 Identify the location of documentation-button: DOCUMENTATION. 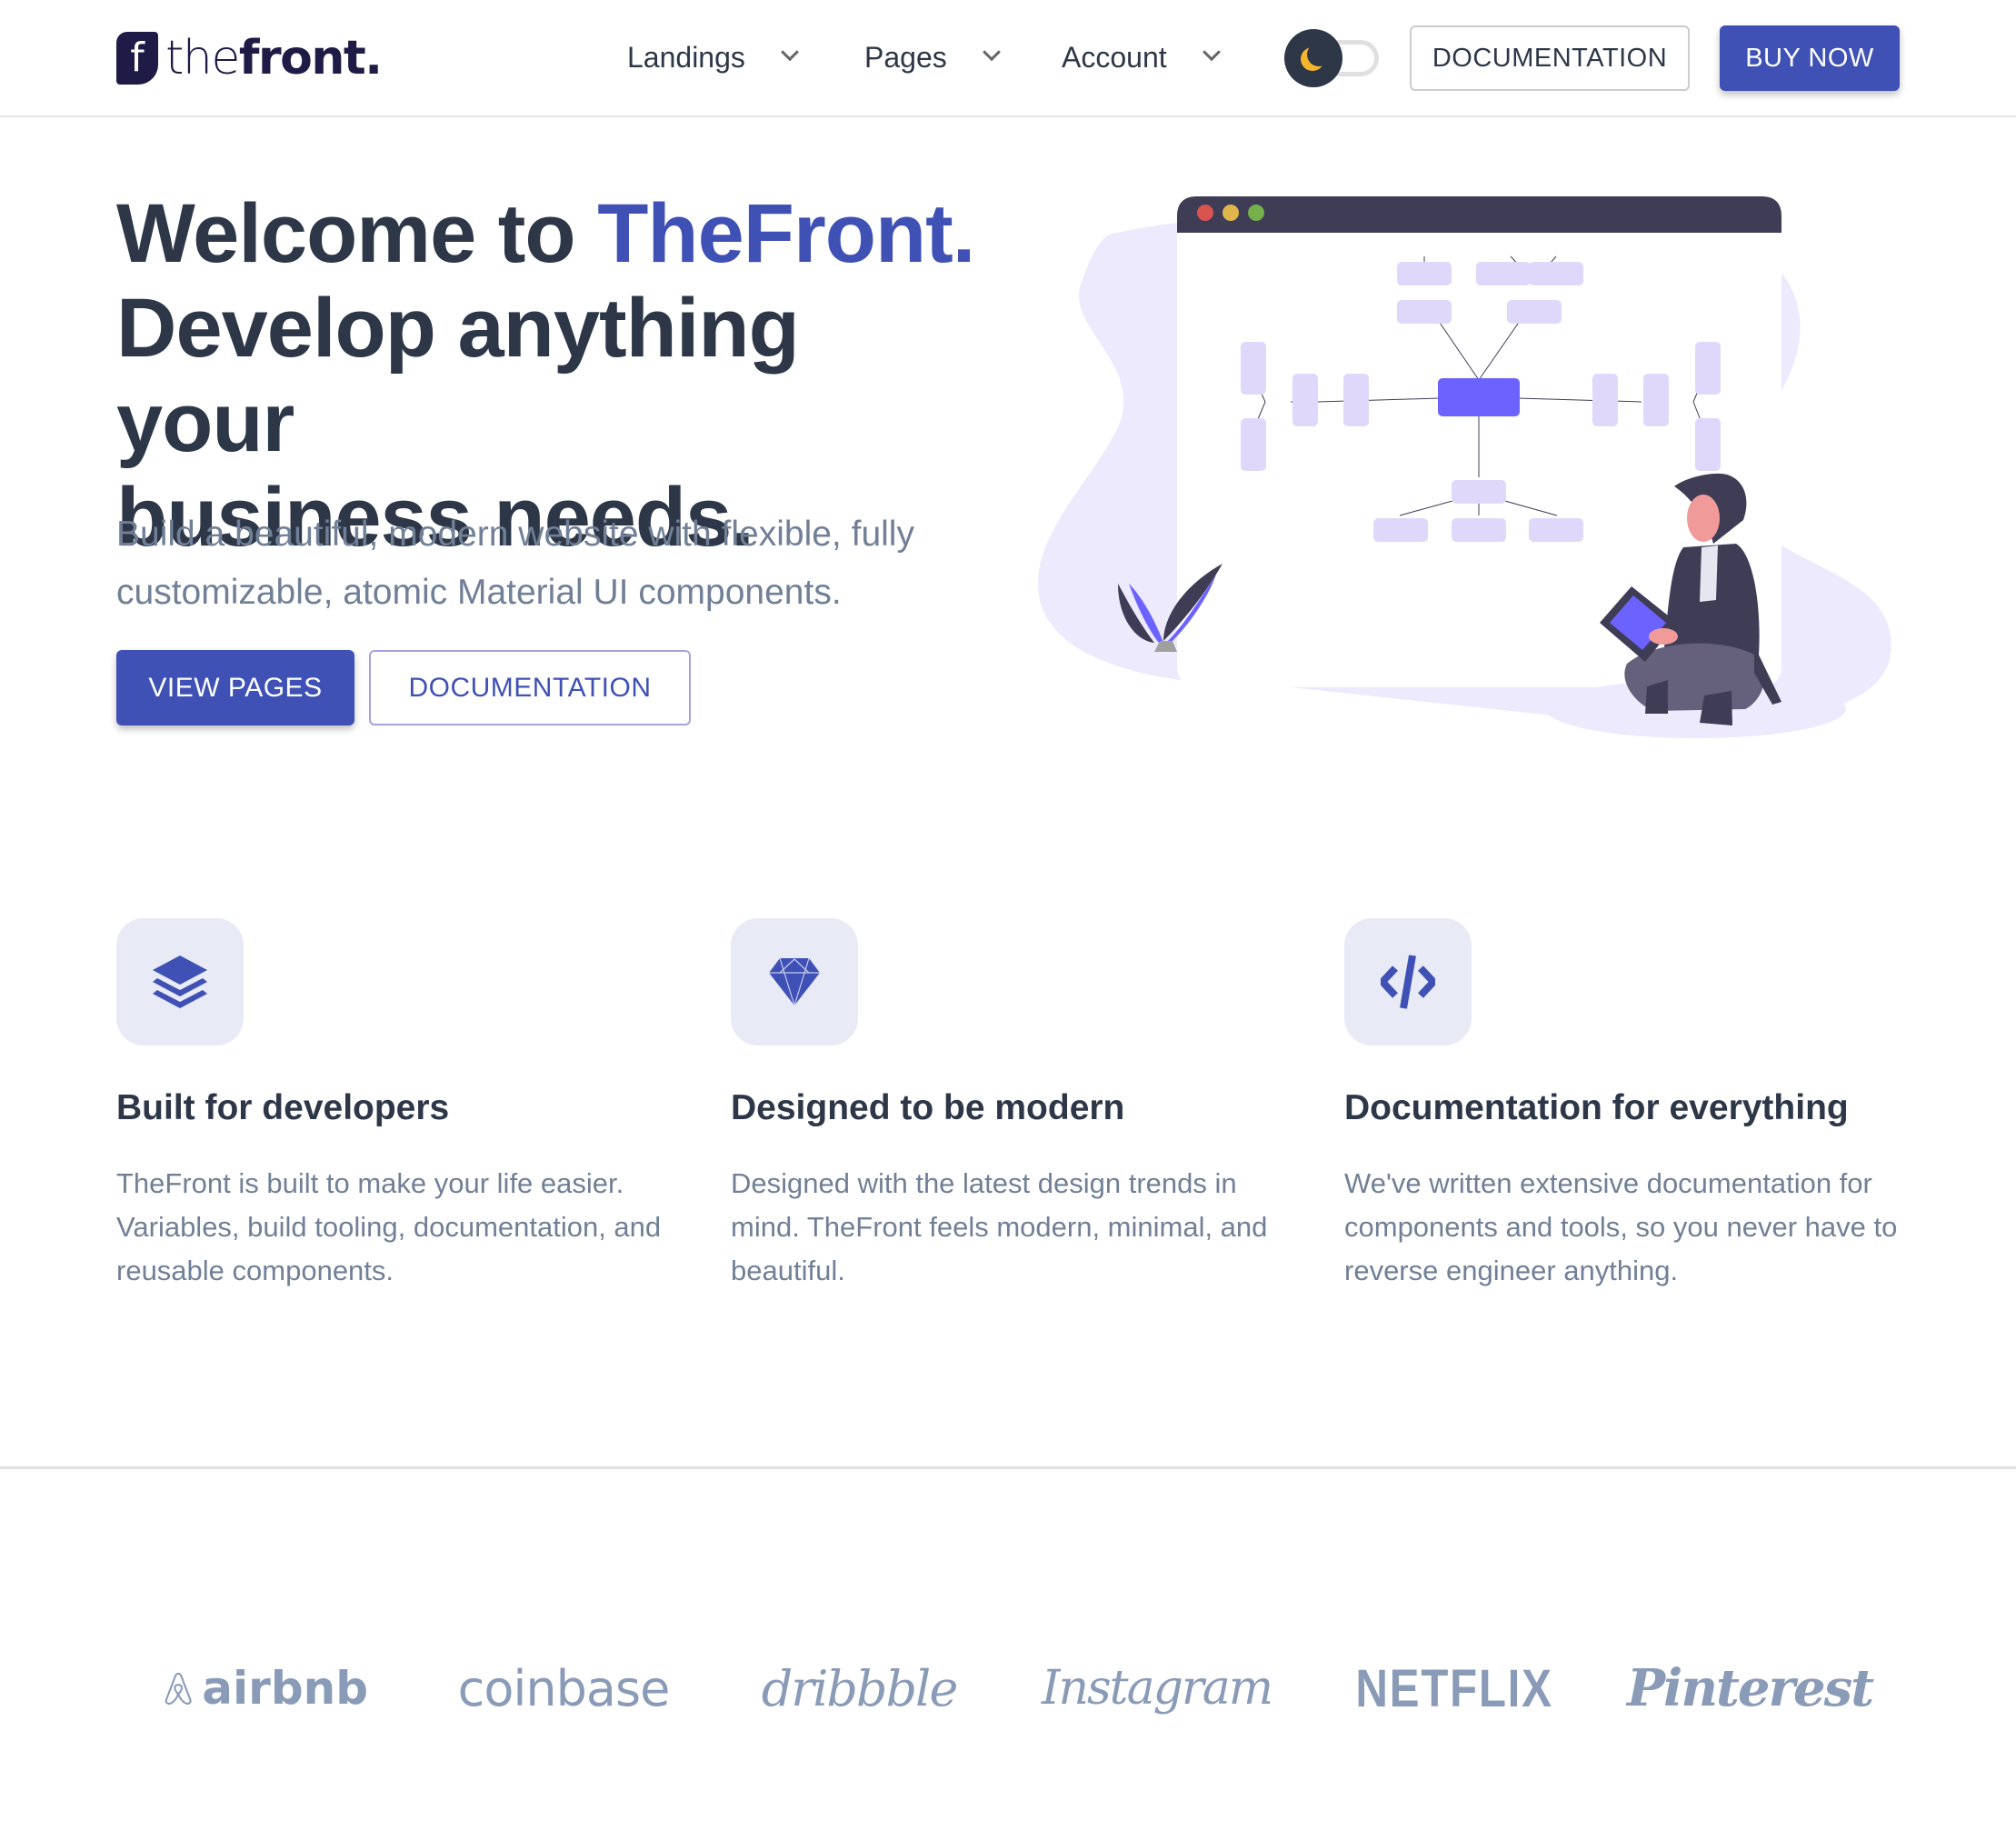
(1550, 58).